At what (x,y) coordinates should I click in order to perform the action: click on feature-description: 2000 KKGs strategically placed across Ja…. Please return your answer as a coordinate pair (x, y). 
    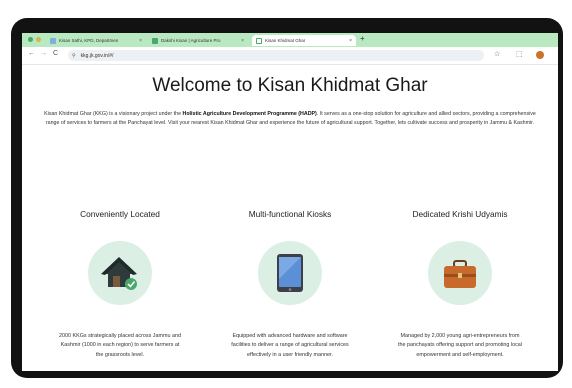
    Looking at the image, I should click on (120, 345).